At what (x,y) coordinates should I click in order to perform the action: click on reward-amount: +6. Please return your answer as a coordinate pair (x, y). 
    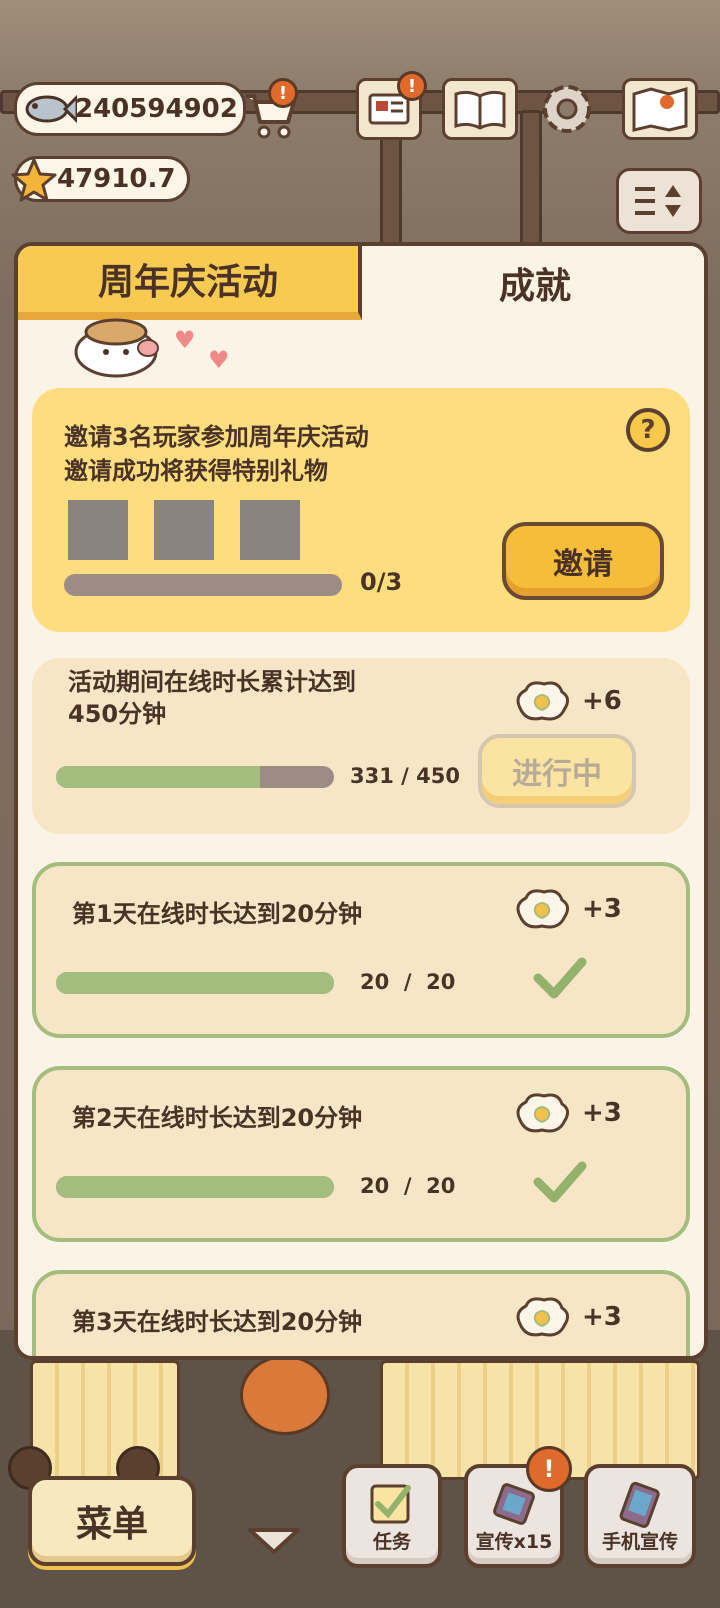
    Looking at the image, I should click on (602, 701).